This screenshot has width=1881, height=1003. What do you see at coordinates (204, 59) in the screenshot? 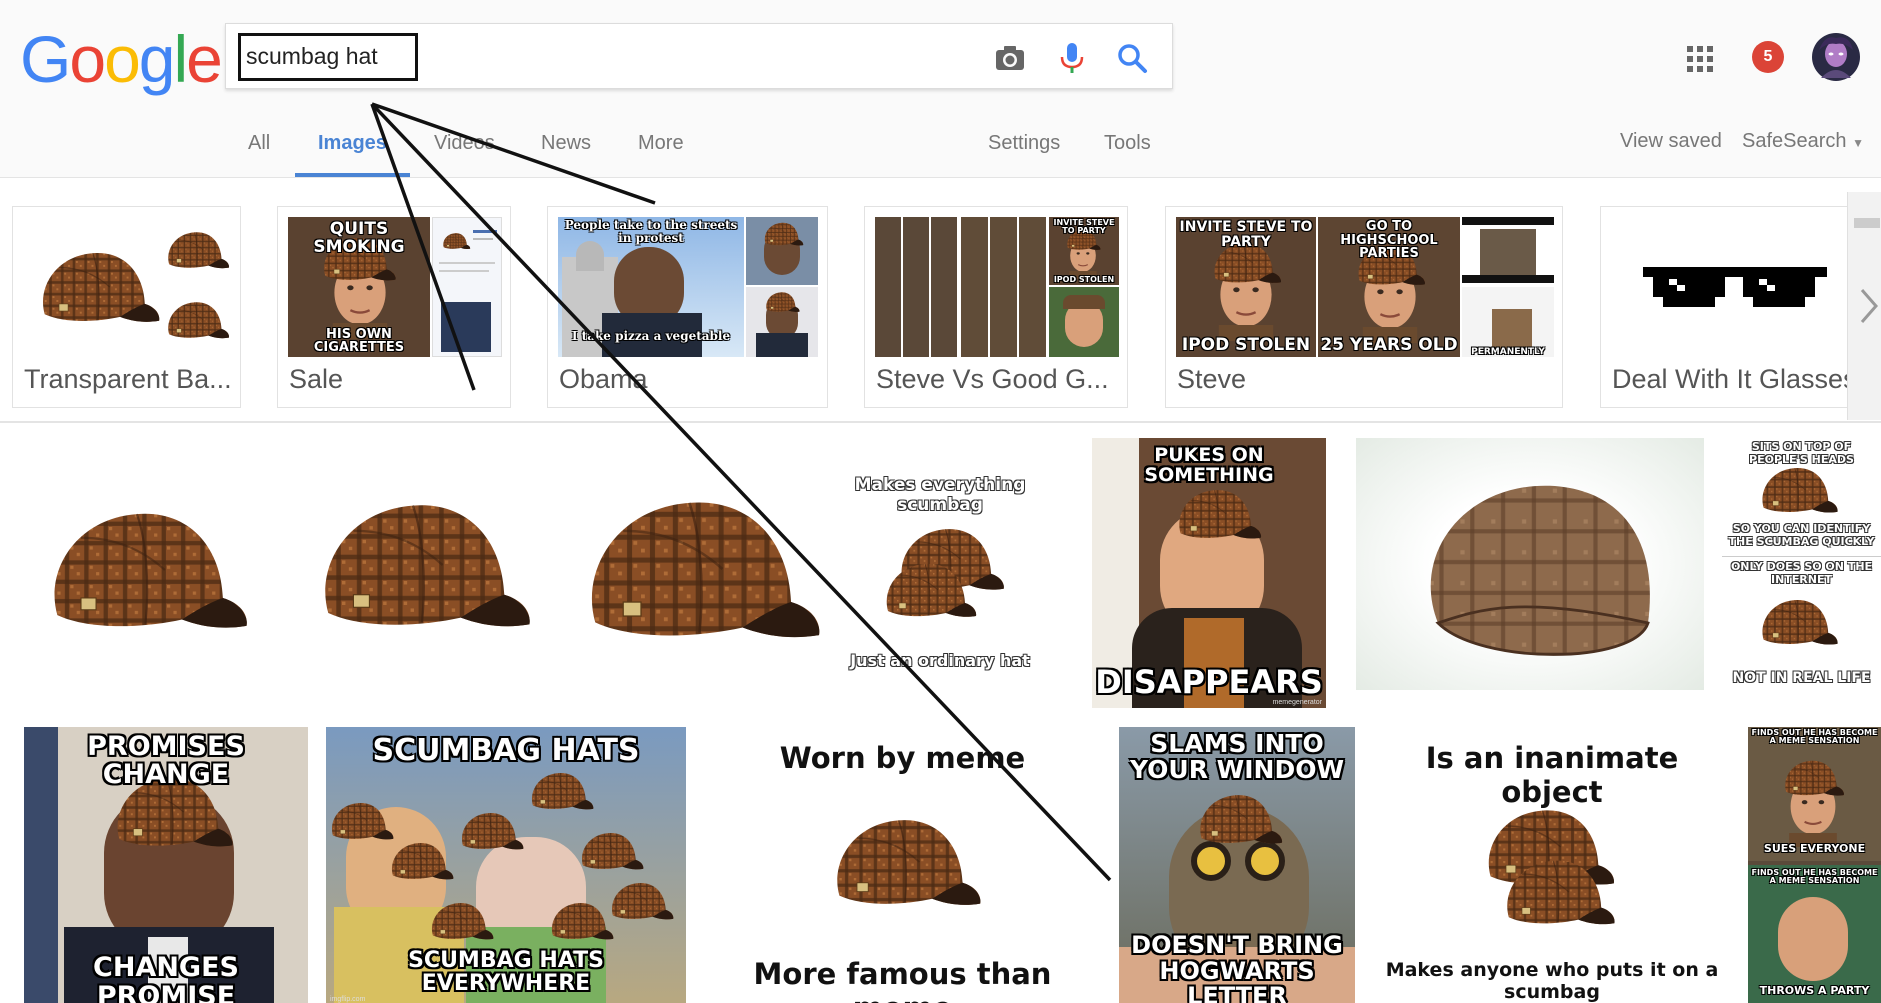
I see `logo-letter: e` at bounding box center [204, 59].